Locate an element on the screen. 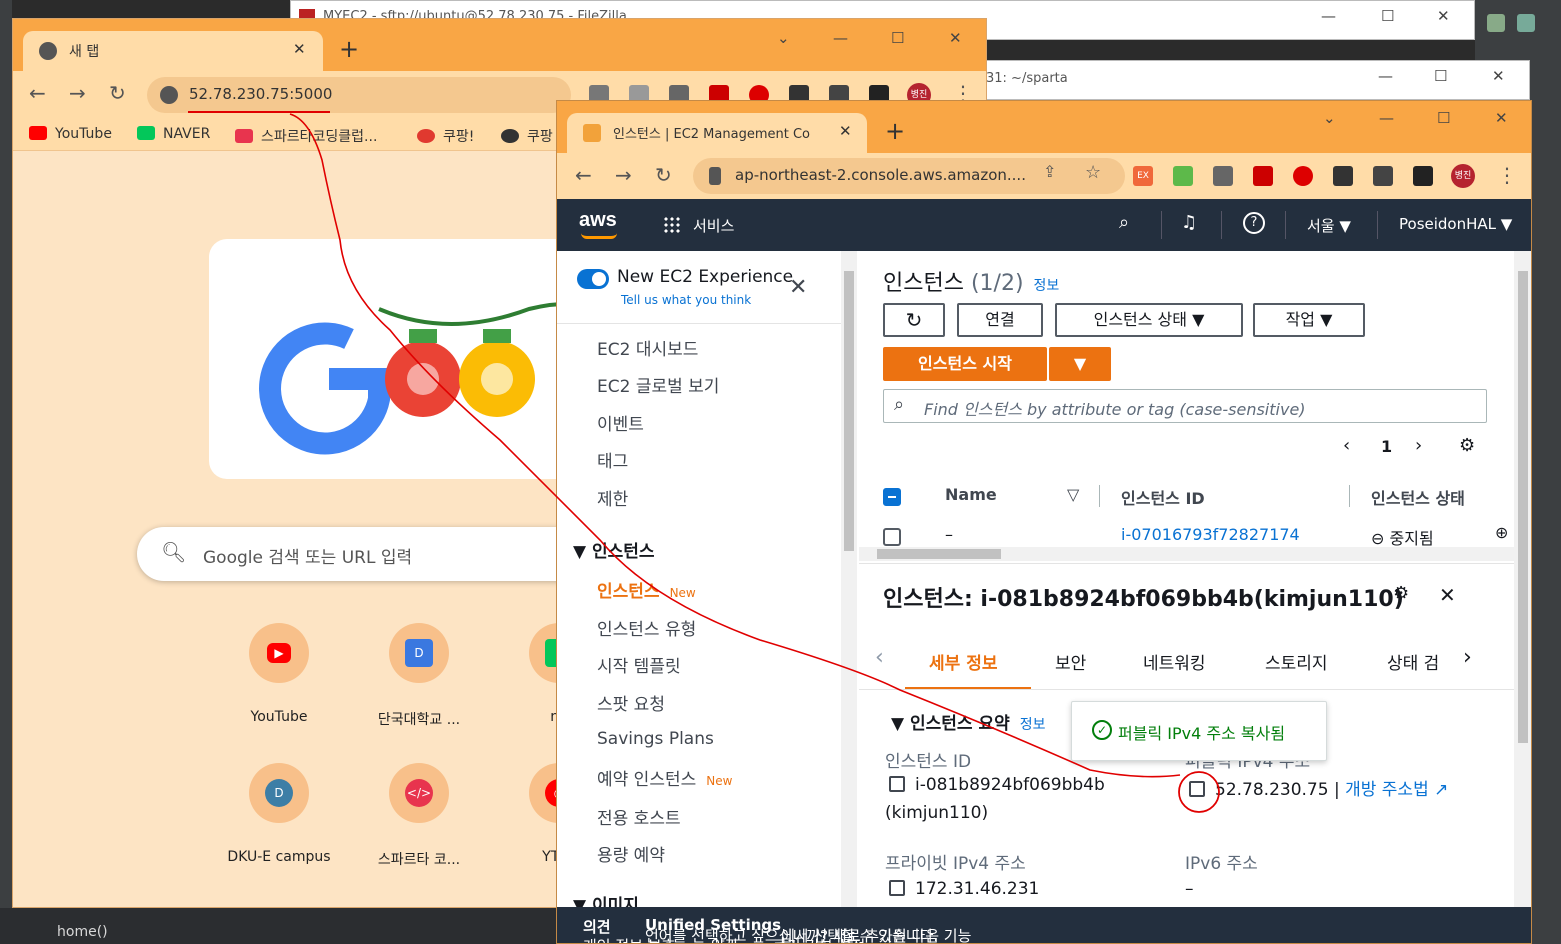 This screenshot has height=944, width=1561. bookmark-naver: NAVER is located at coordinates (173, 134).